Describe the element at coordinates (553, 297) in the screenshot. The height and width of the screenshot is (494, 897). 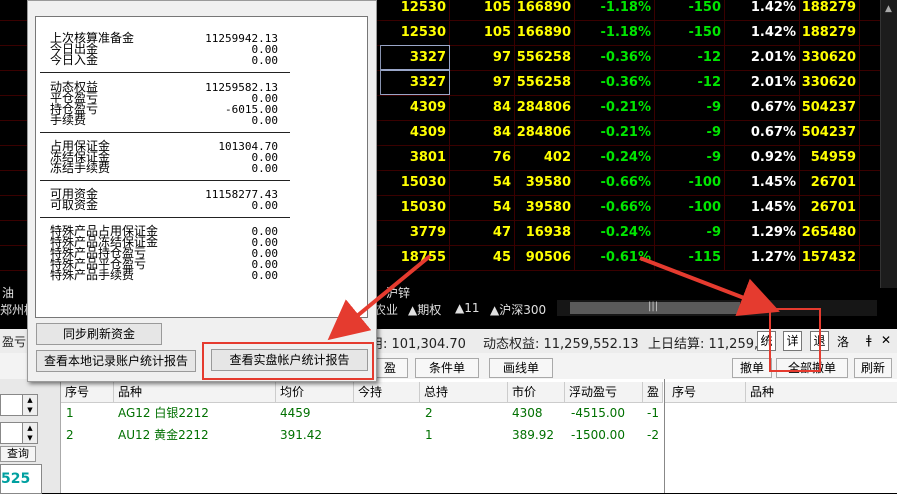
I see `annotation-arrows` at that location.